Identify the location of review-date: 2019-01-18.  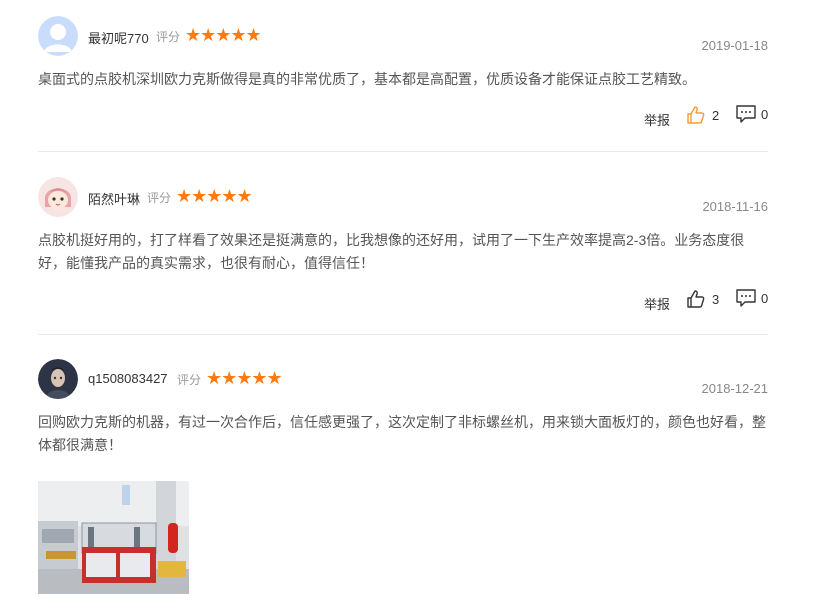
(735, 45).